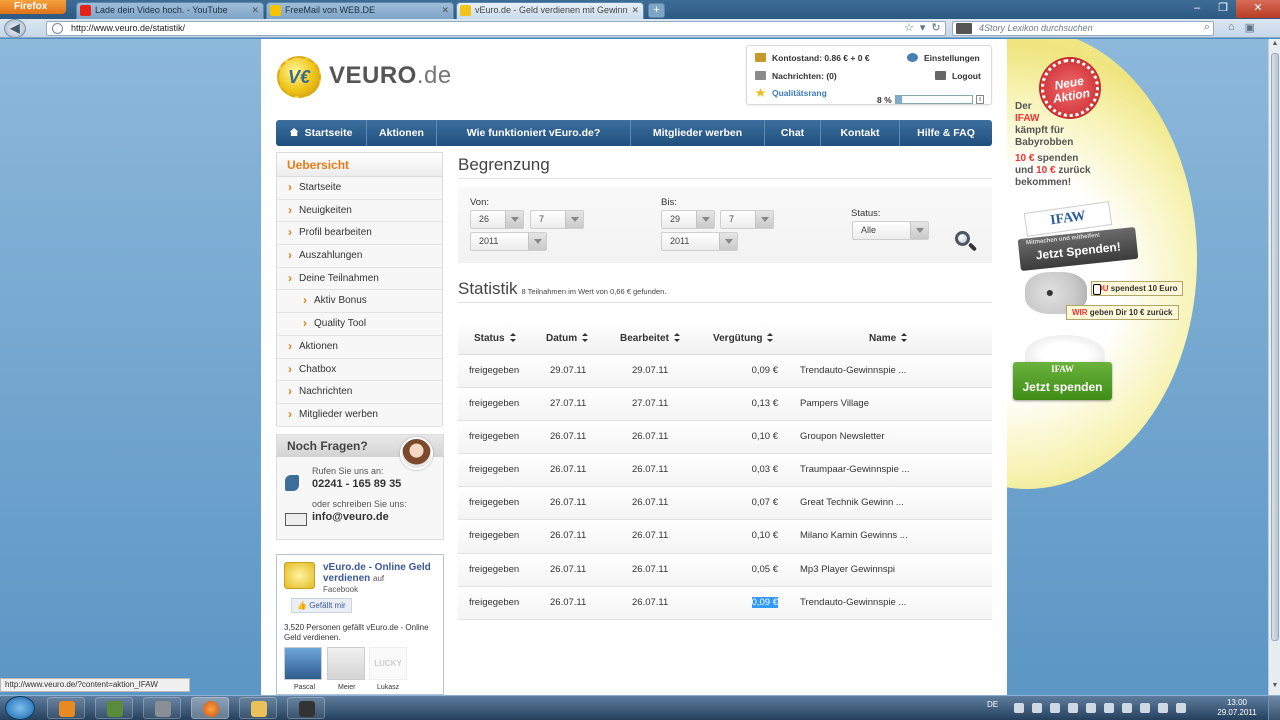 The height and width of the screenshot is (720, 1280). What do you see at coordinates (359, 256) in the screenshot?
I see `sidebar-item-auszahlungen: Auszahlungen` at bounding box center [359, 256].